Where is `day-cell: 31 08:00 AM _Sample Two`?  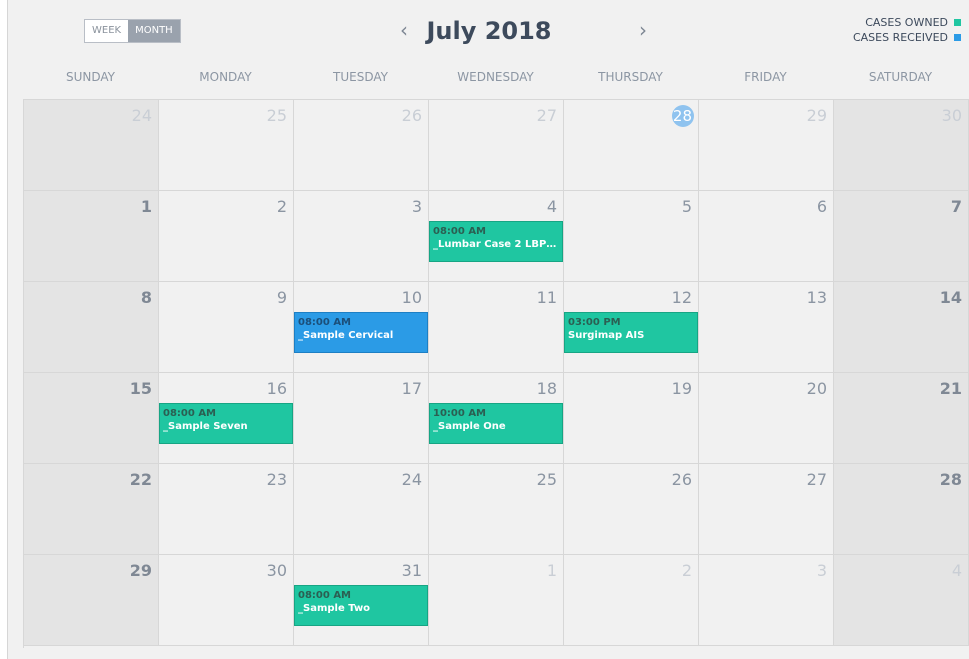 day-cell: 31 08:00 AM _Sample Two is located at coordinates (361, 600).